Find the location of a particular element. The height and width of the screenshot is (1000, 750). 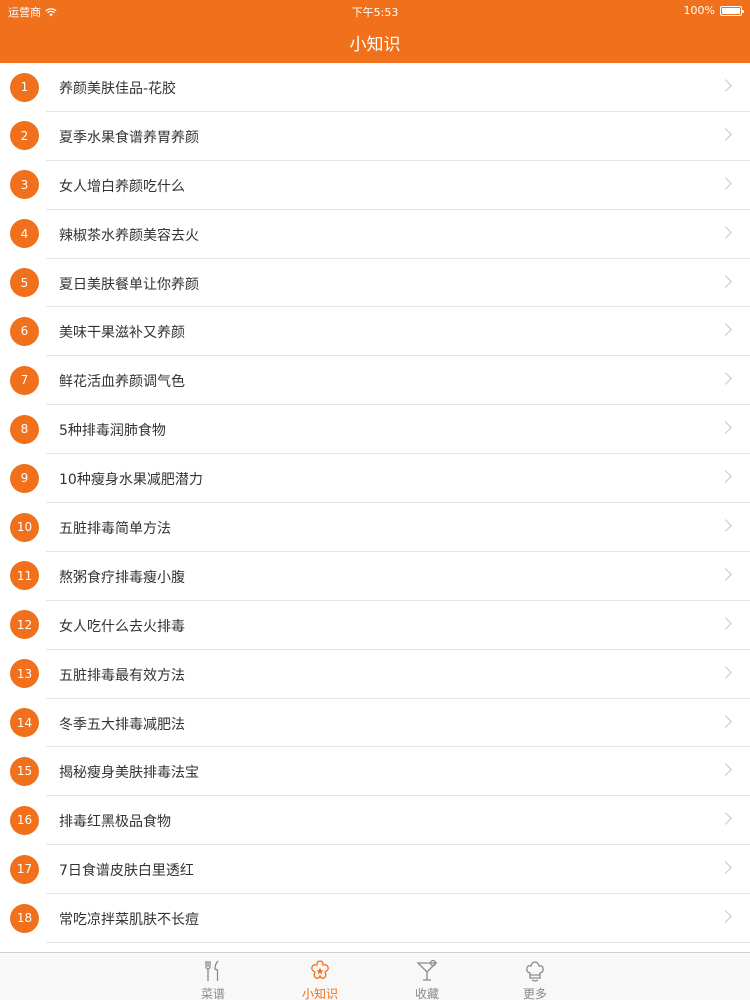

item-number-badge: 11 is located at coordinates (24, 576).